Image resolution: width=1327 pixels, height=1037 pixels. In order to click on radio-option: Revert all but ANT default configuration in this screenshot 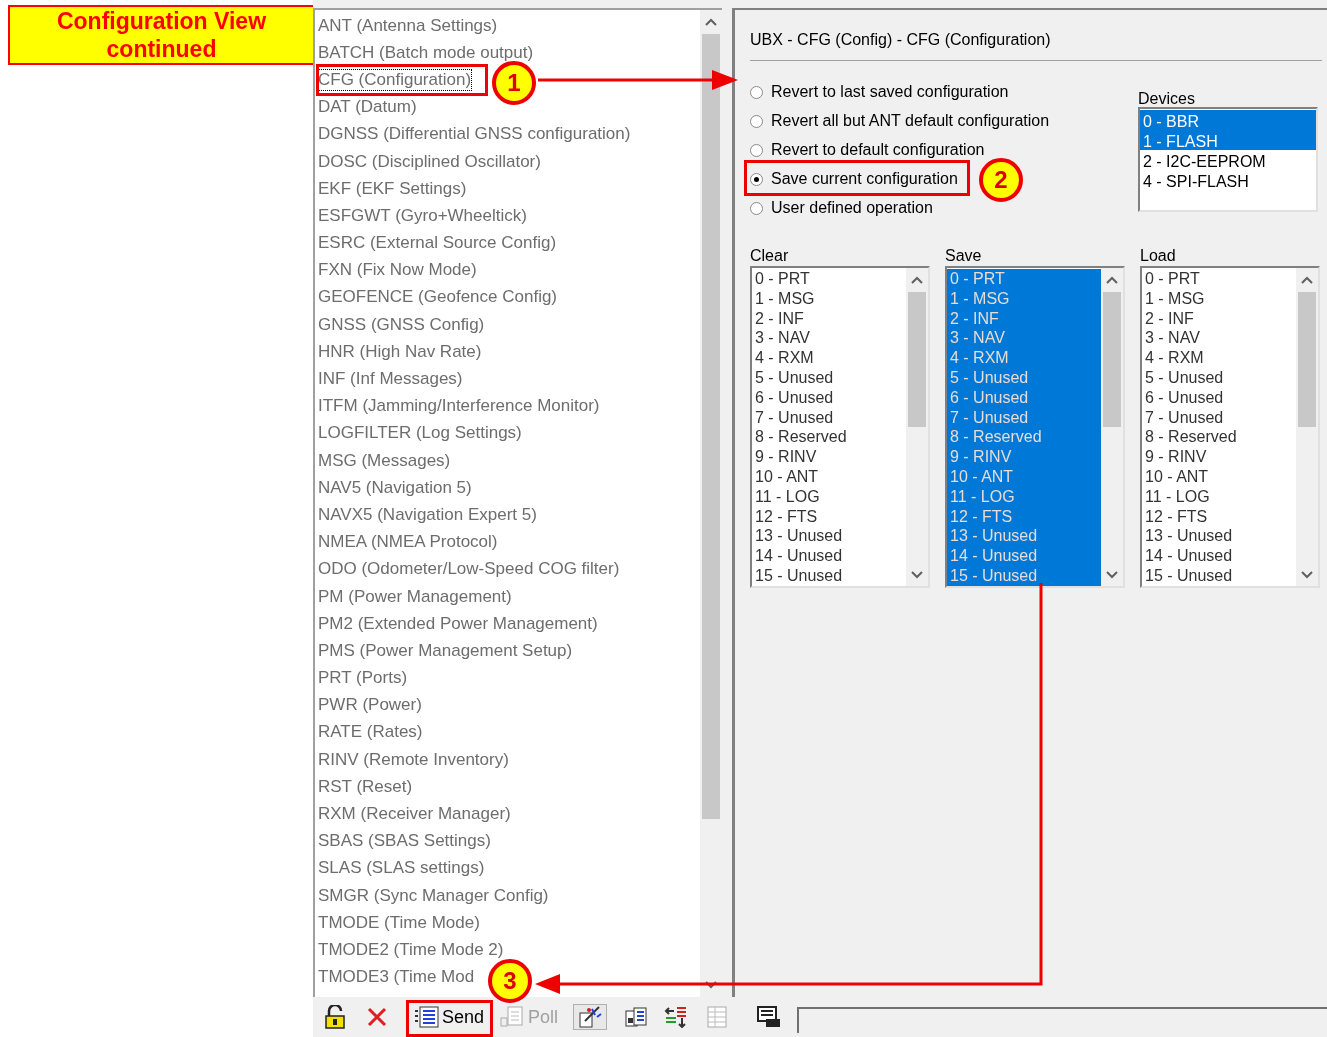, I will do `click(901, 121)`.